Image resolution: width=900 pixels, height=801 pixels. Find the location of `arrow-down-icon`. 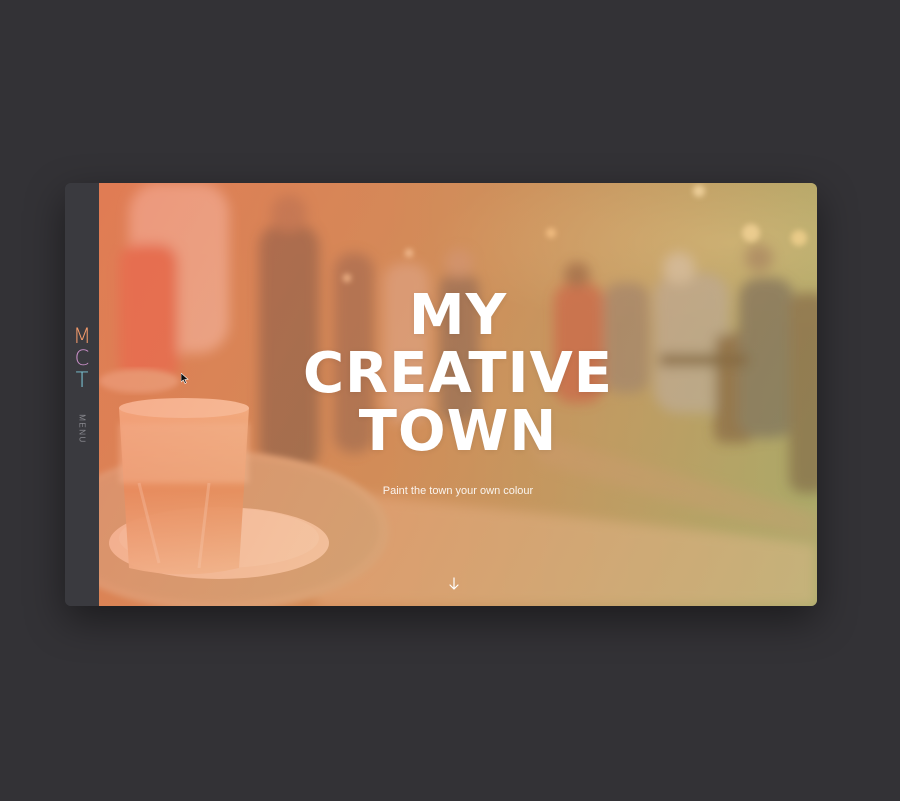

arrow-down-icon is located at coordinates (454, 584).